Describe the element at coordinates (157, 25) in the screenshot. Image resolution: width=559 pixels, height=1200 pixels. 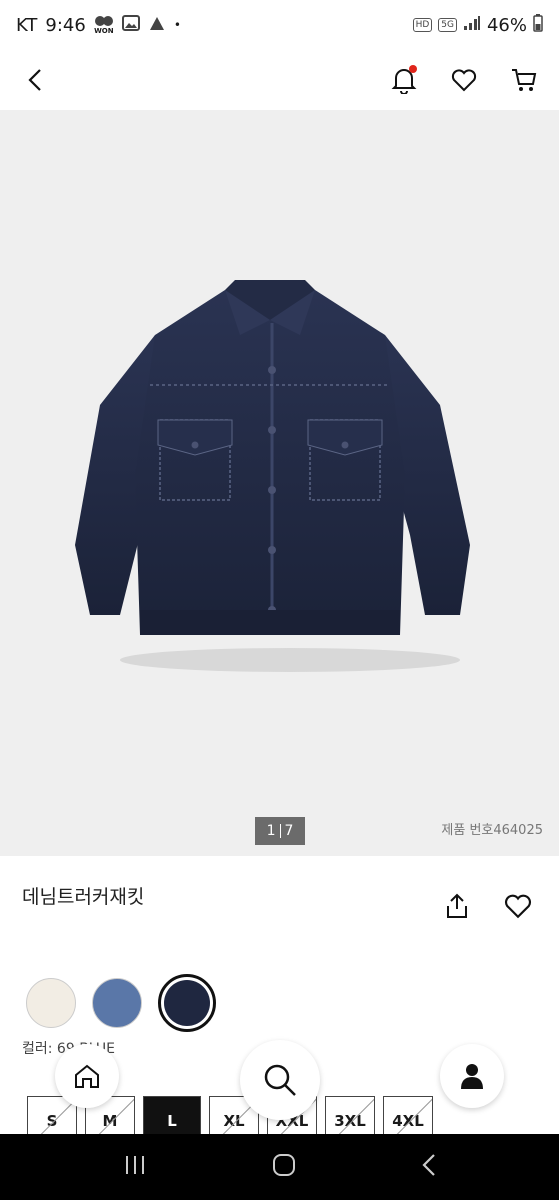
I see `app-notification-icon` at that location.